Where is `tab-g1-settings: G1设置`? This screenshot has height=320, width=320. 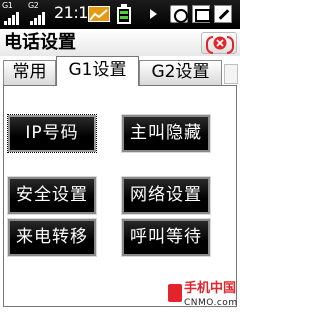 tab-g1-settings: G1设置 is located at coordinates (97, 71).